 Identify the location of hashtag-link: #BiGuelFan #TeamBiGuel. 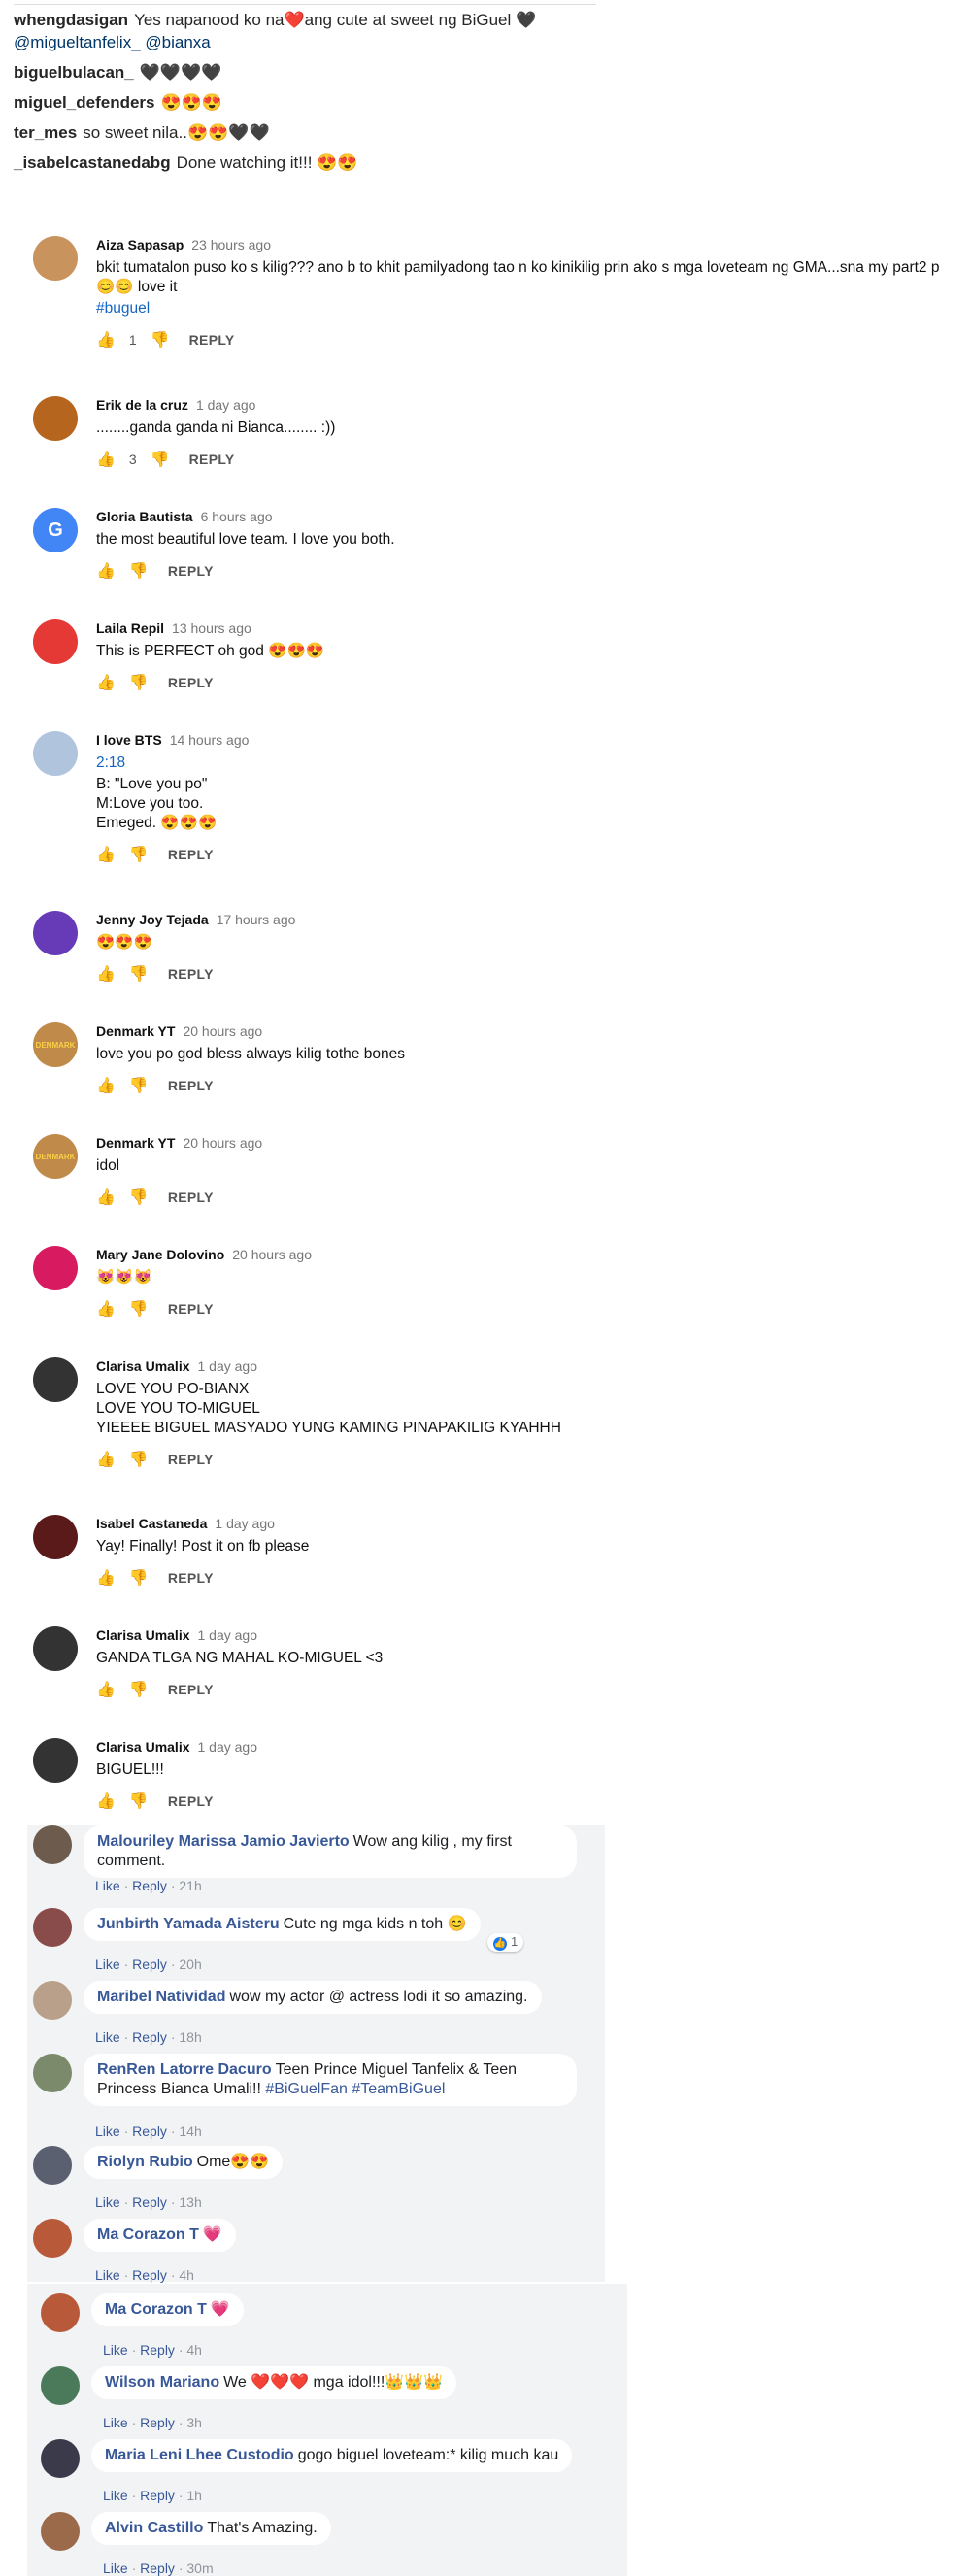
(355, 2089).